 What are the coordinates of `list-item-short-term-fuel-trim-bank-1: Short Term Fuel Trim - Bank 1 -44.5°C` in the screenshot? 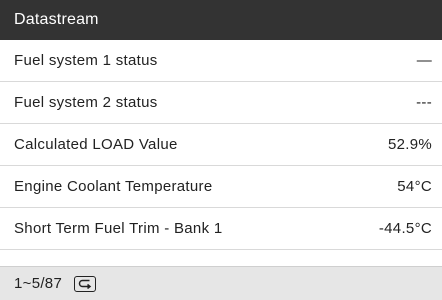 It's located at (221, 229).